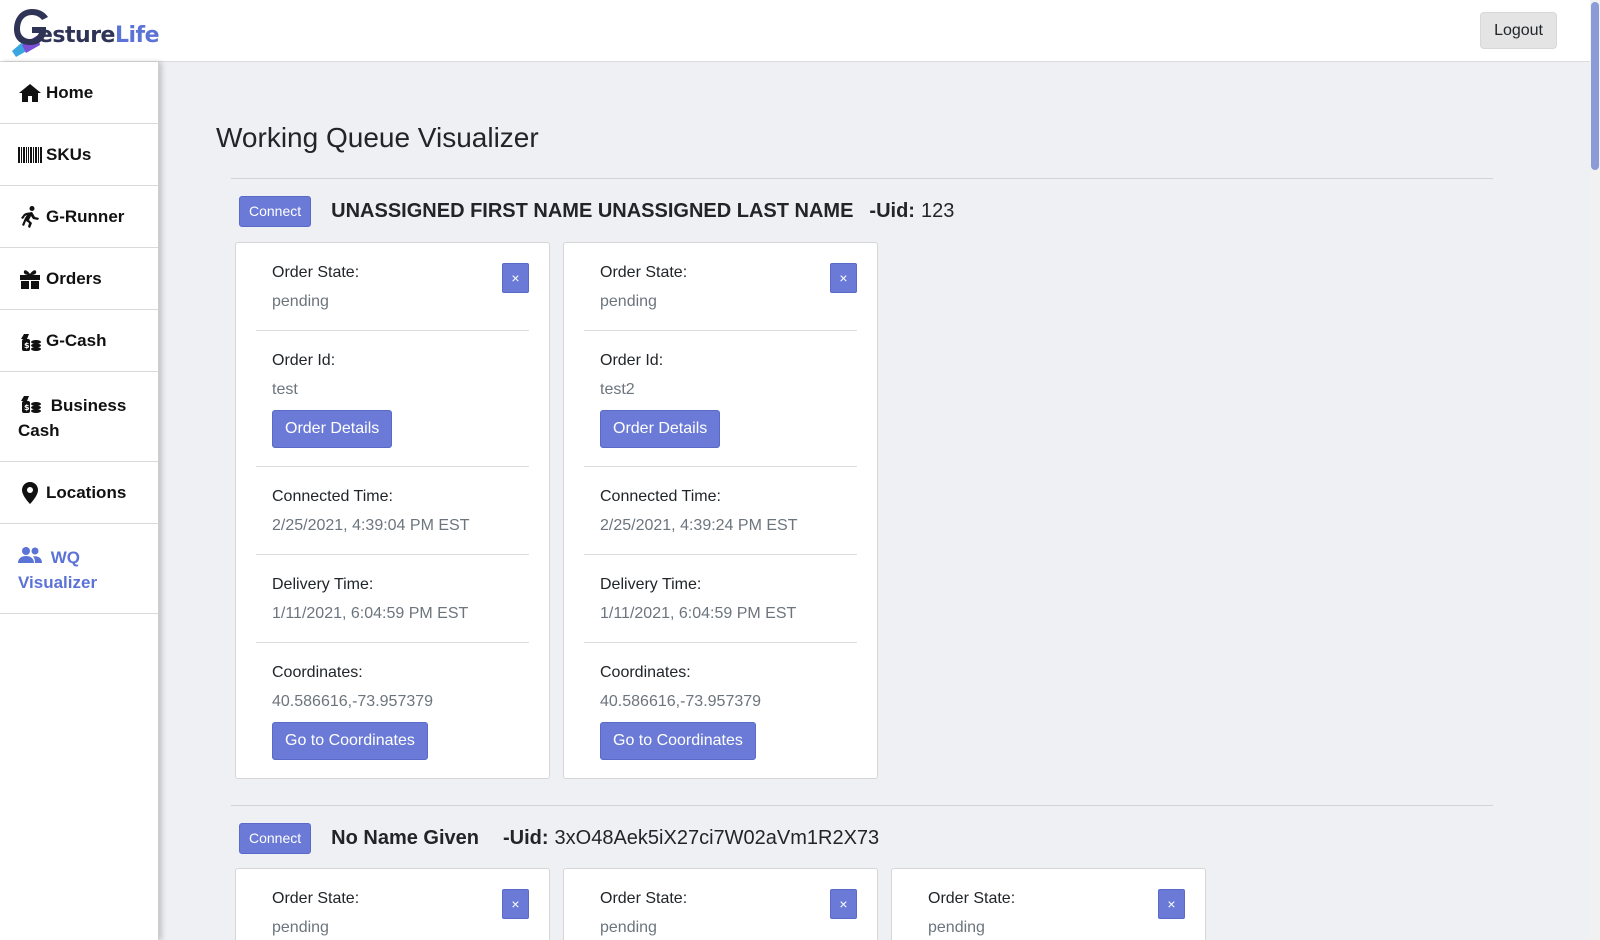 Image resolution: width=1600 pixels, height=940 pixels. Describe the element at coordinates (717, 837) in the screenshot. I see `uid-value: 3xO48Aek5iX27ci7W02aVm1R2X73` at that location.